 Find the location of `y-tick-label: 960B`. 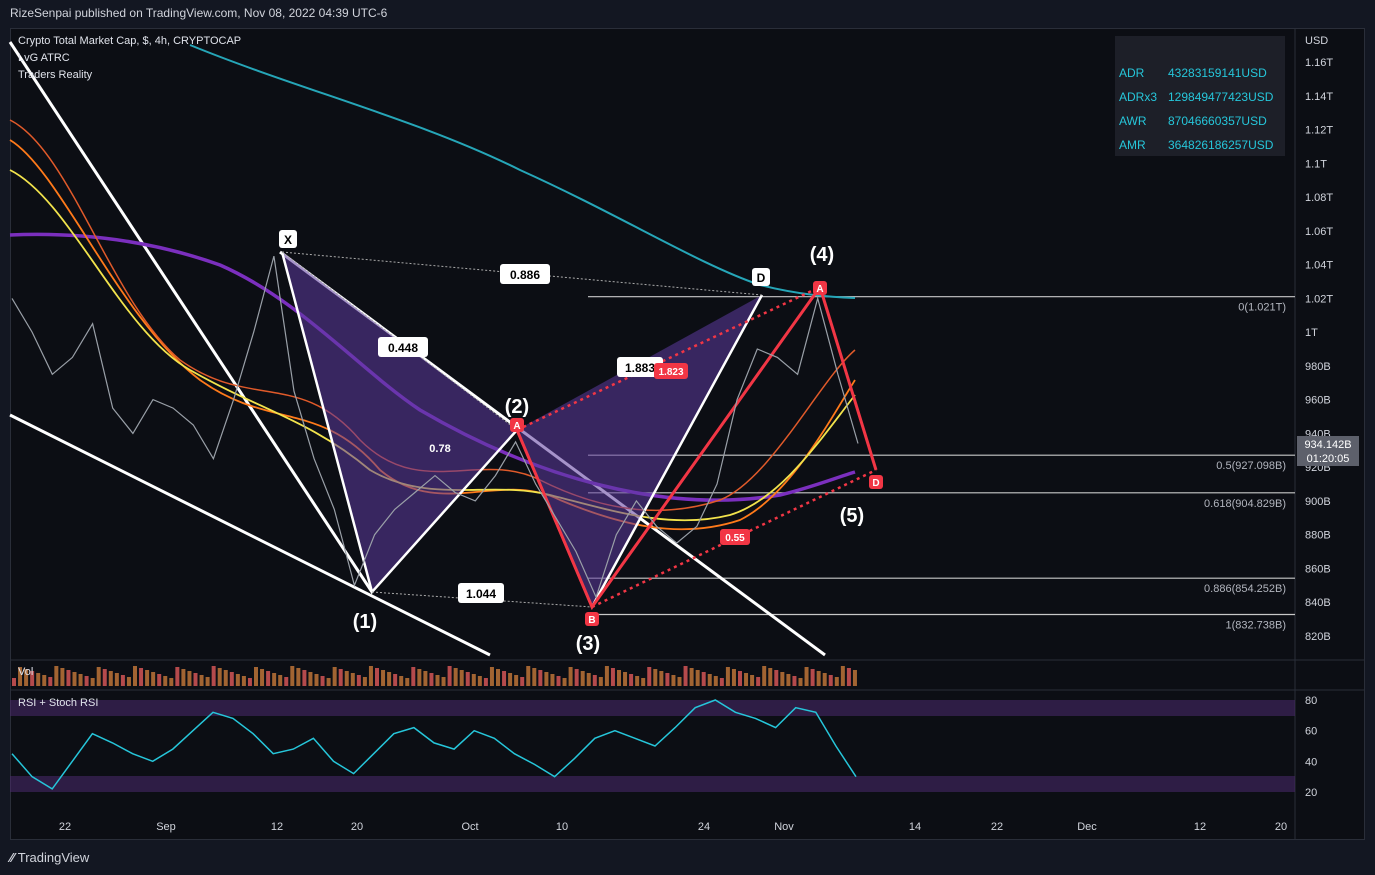

y-tick-label: 960B is located at coordinates (1318, 401).